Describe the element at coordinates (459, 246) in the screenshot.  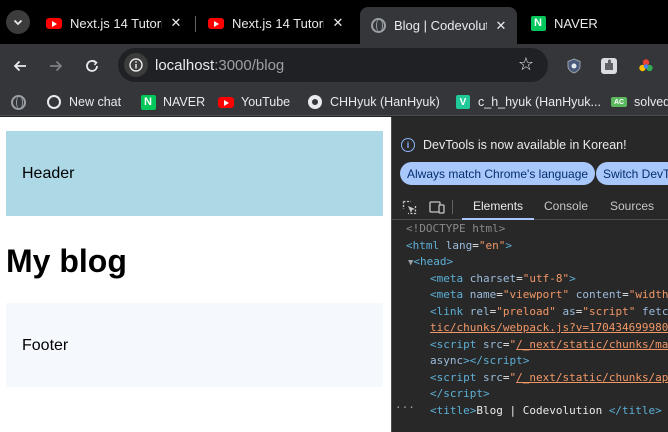
I see `dom-line-html: <html lang="en">` at that location.